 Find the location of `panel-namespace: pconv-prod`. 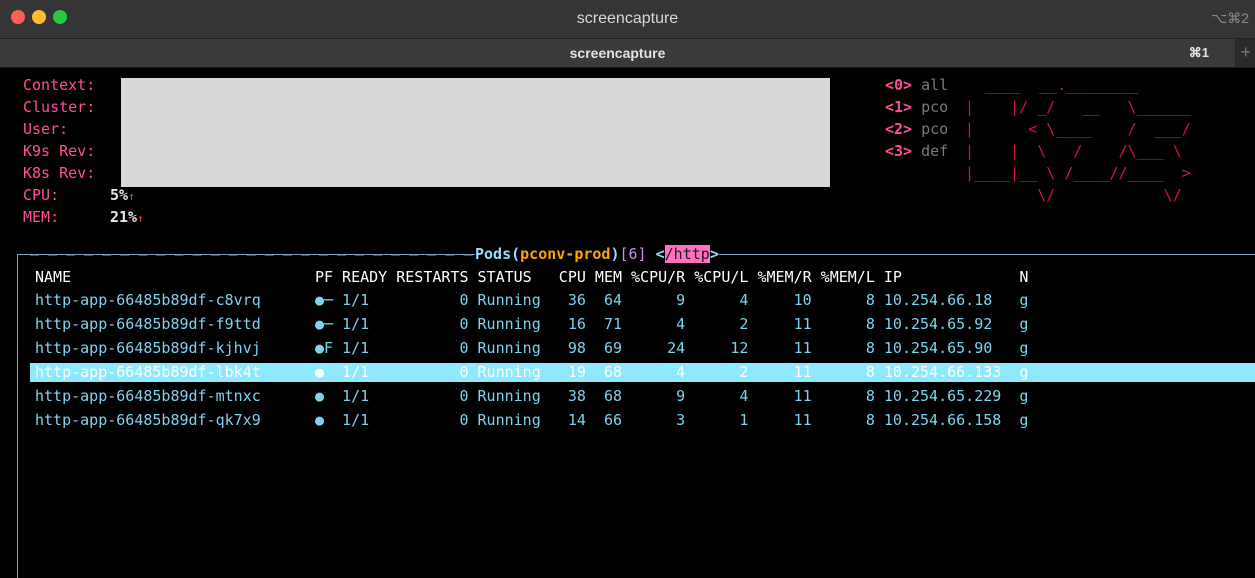

panel-namespace: pconv-prod is located at coordinates (565, 254).